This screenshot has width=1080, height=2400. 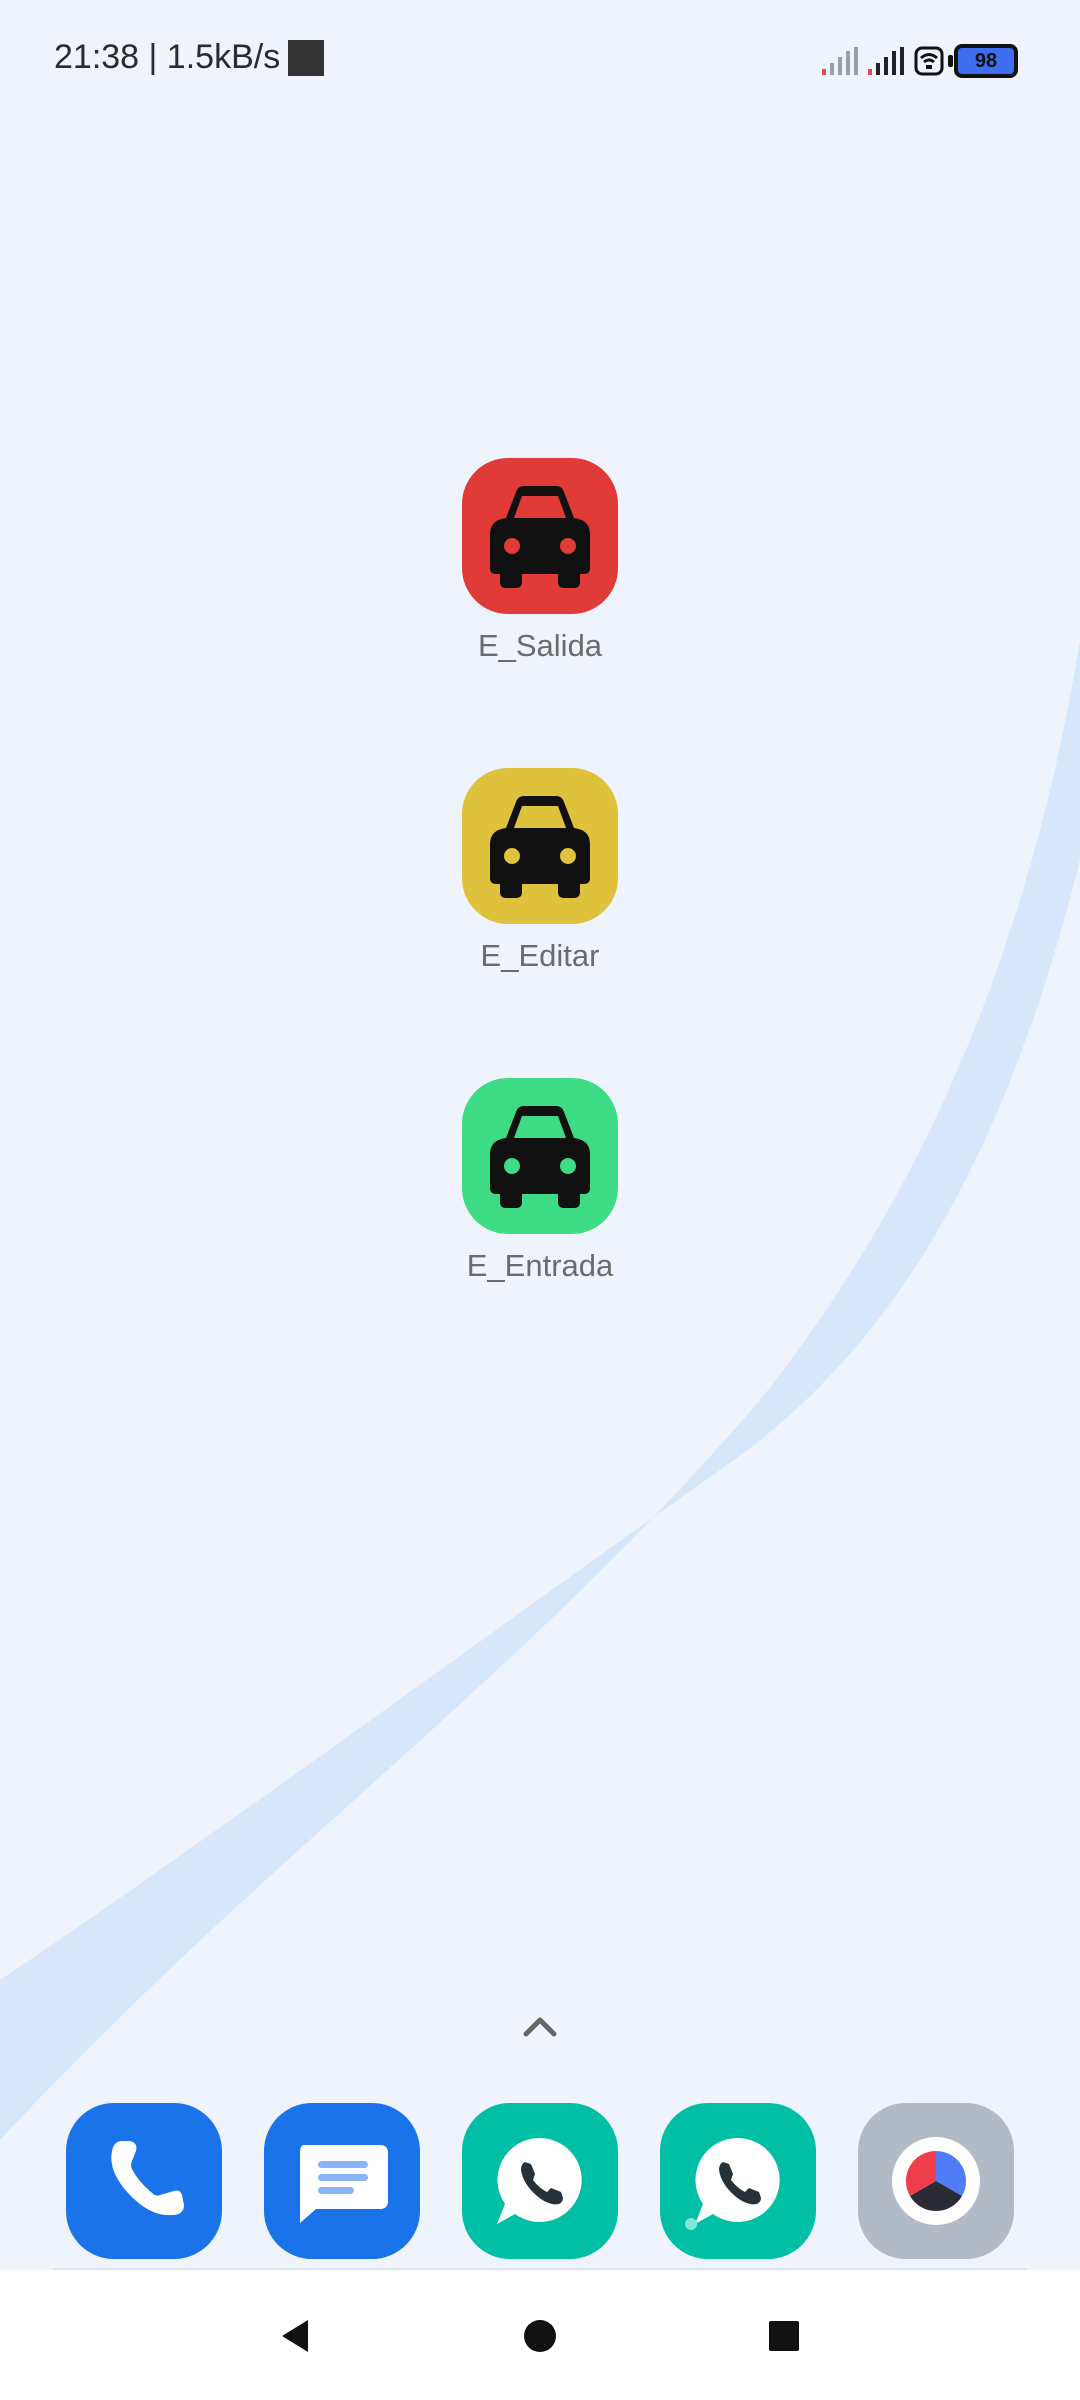 I want to click on battery-level: 98, so click(x=986, y=60).